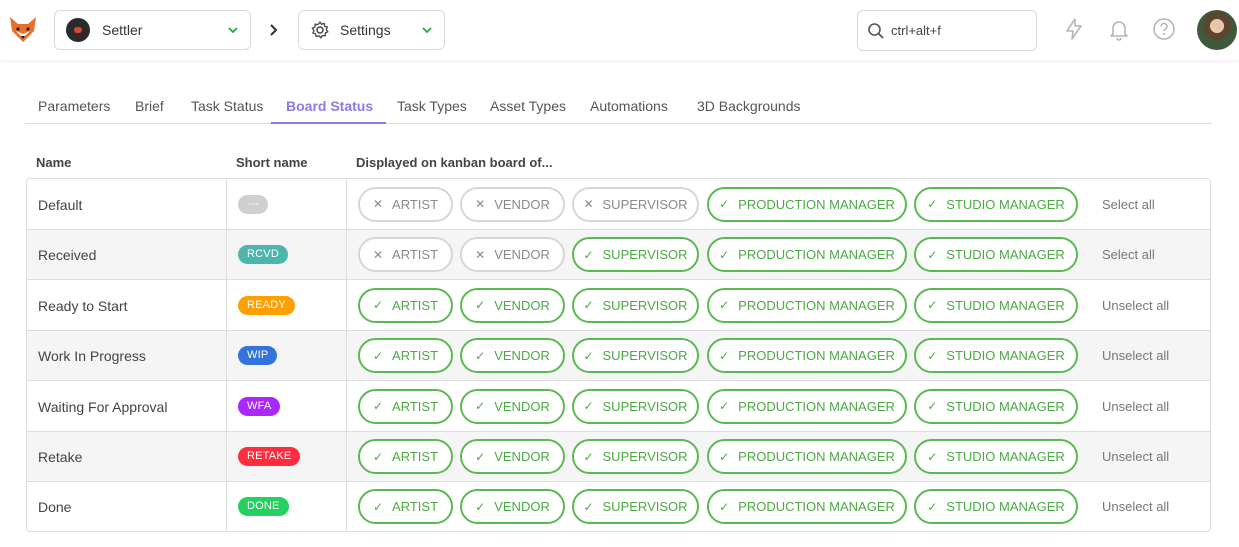 This screenshot has height=547, width=1239. What do you see at coordinates (329, 106) in the screenshot?
I see `tab-board-status: Board Status` at bounding box center [329, 106].